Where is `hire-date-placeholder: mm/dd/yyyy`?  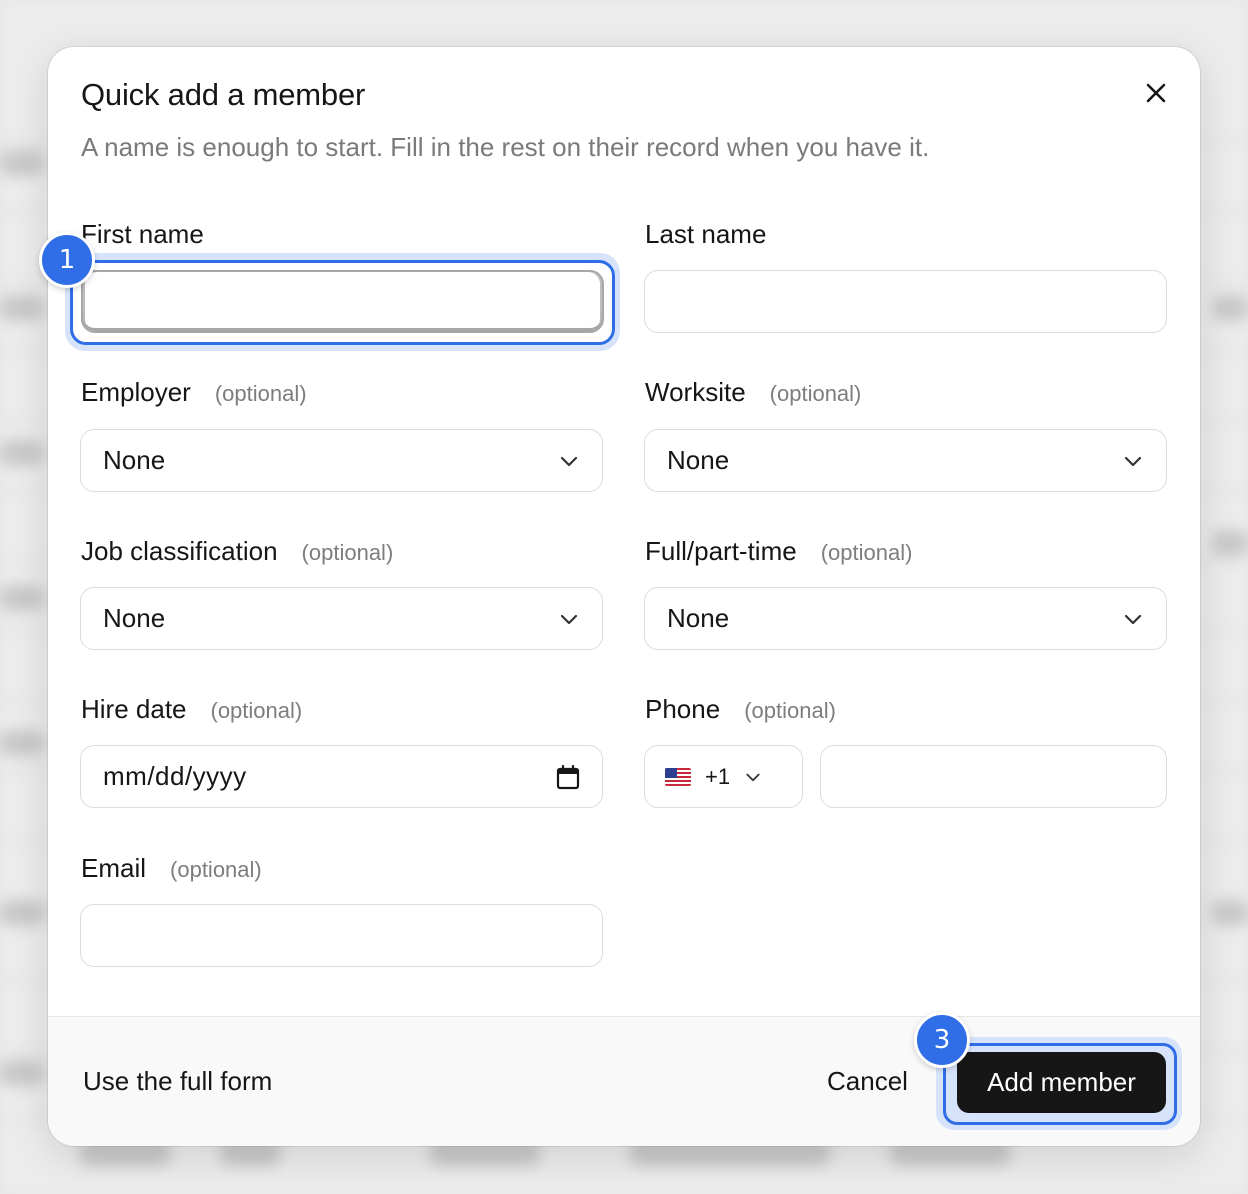 hire-date-placeholder: mm/dd/yyyy is located at coordinates (175, 776).